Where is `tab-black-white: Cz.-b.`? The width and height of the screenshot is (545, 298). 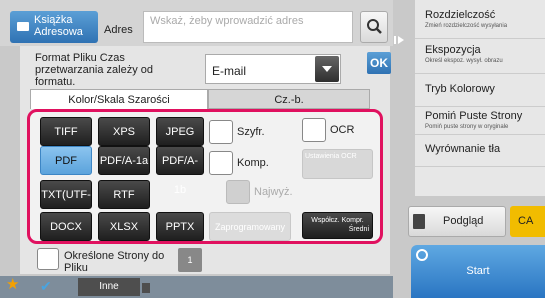
tab-black-white: Cz.-b. is located at coordinates (289, 99).